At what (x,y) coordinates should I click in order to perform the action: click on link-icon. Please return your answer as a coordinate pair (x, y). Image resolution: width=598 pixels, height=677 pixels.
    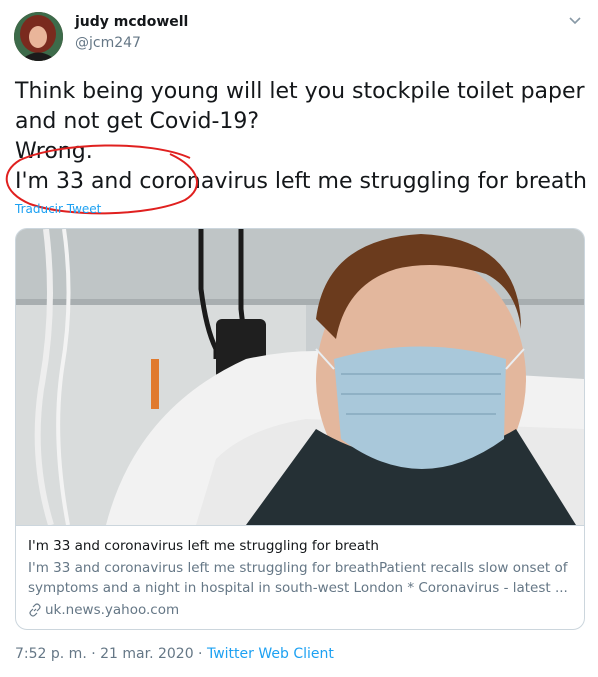
    Looking at the image, I should click on (35, 610).